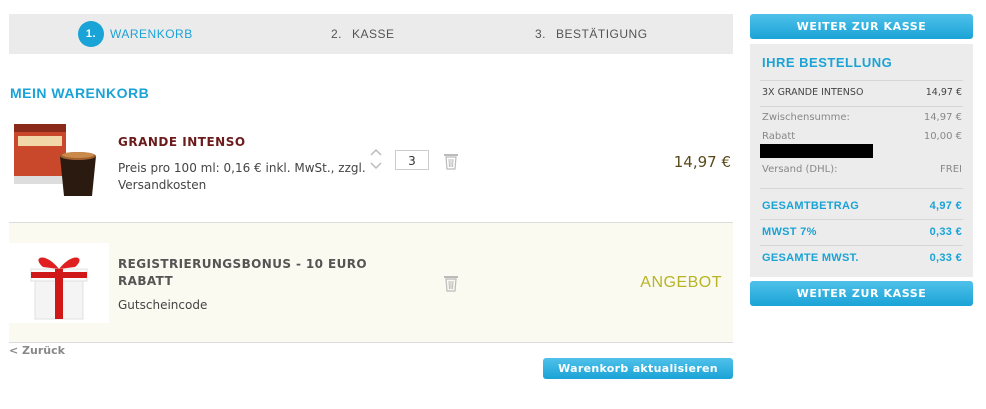 The image size is (986, 409). I want to click on checkout-steps: 1. WARENKORB 2. KASSE 3. BESTÄTIGUNG, so click(371, 34).